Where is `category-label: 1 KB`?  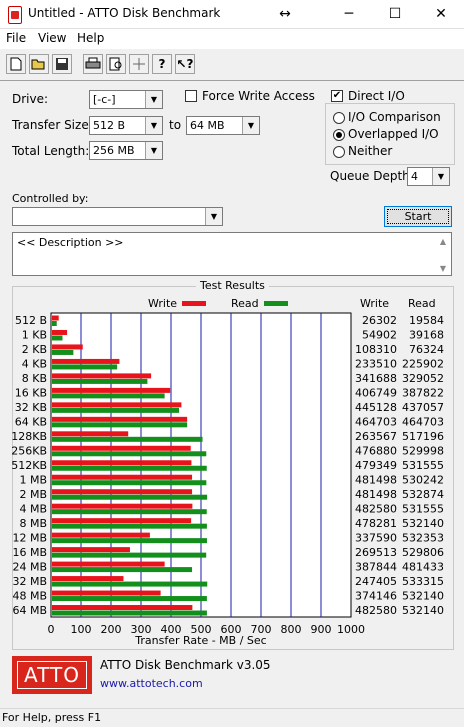
category-label: 1 KB is located at coordinates (34, 335).